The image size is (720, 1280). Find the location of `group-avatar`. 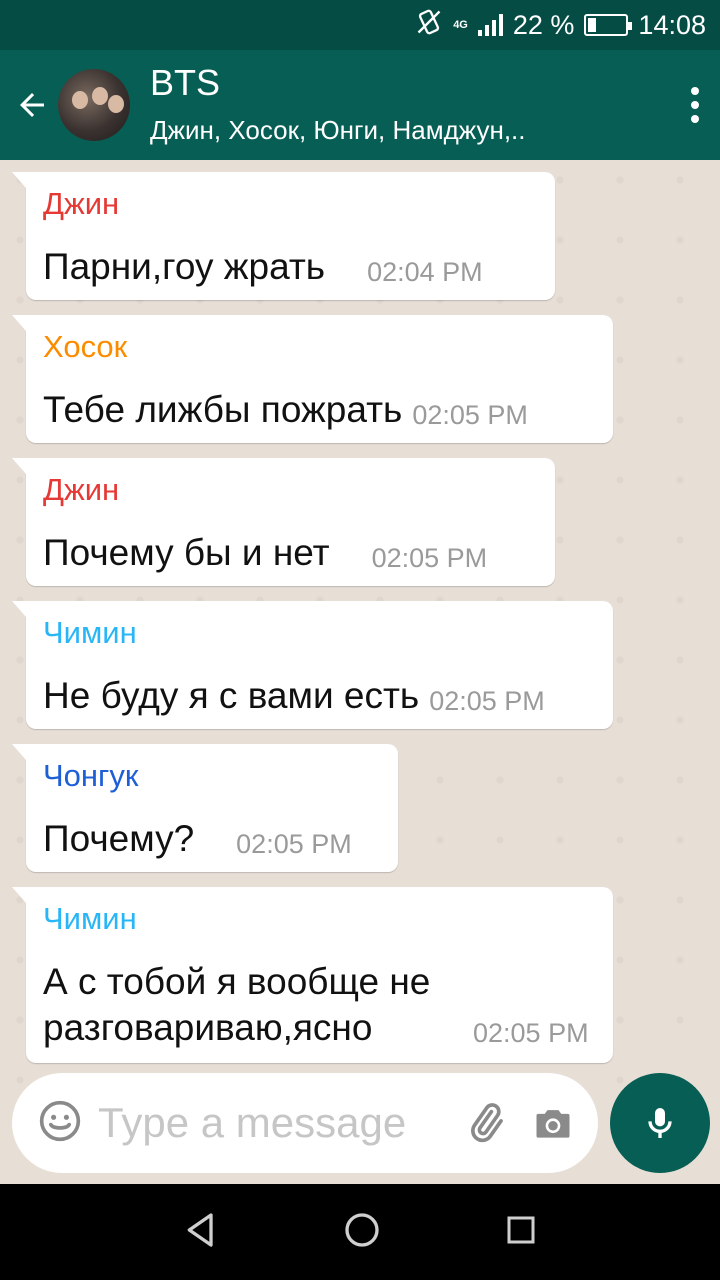

group-avatar is located at coordinates (94, 105).